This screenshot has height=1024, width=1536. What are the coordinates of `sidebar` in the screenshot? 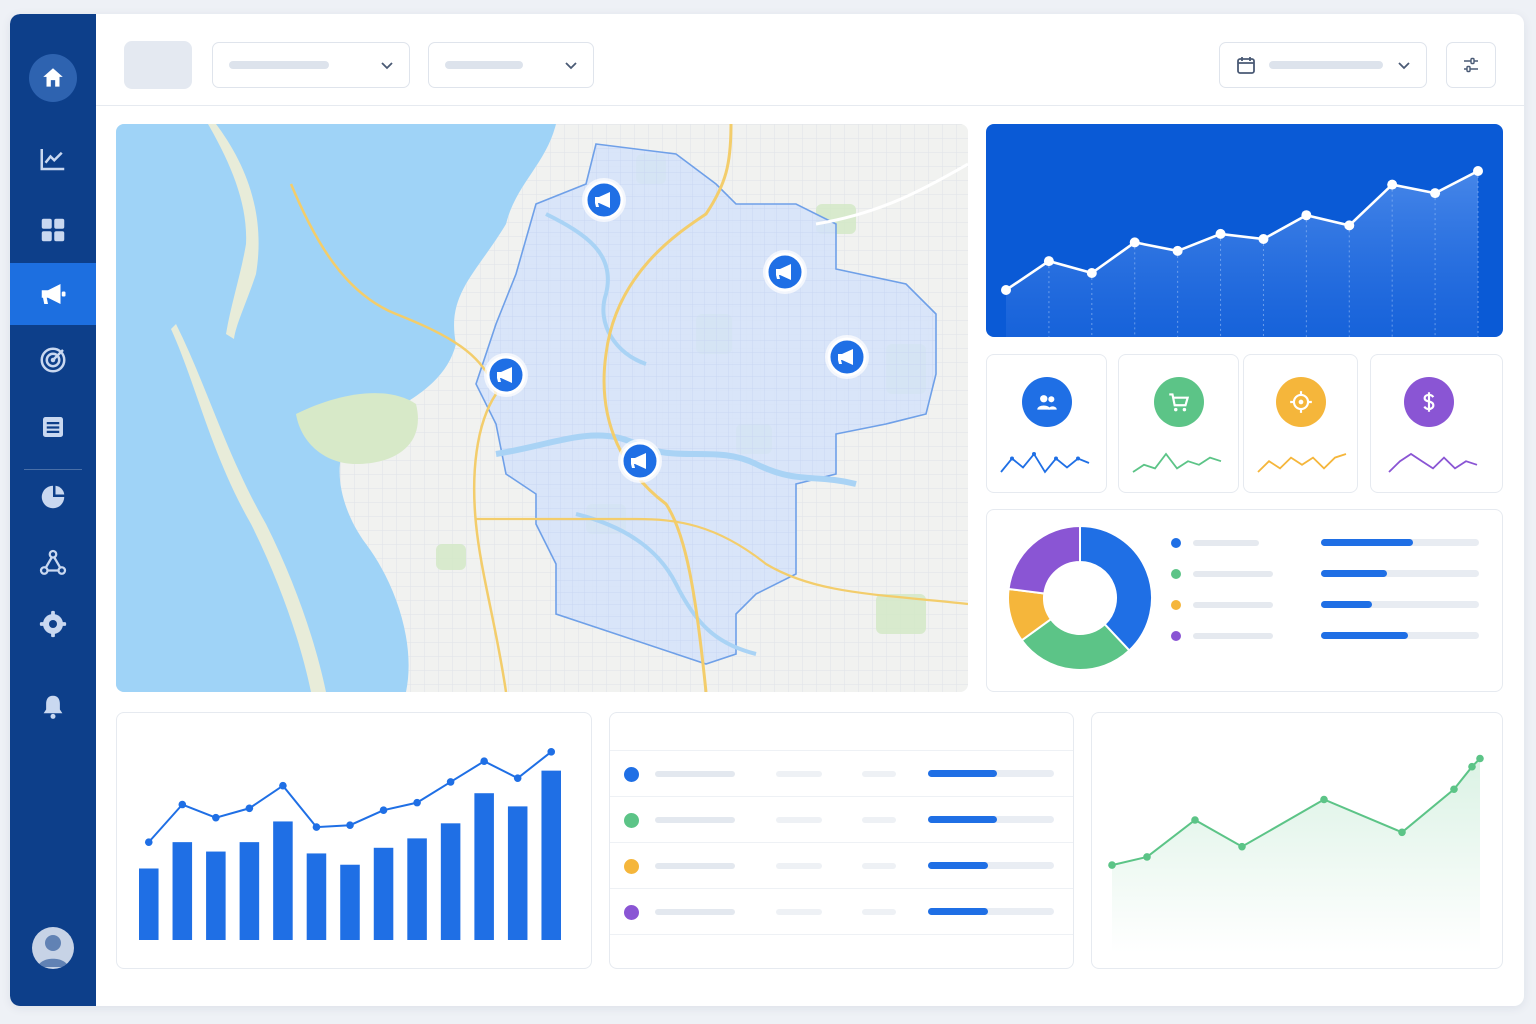 It's located at (53, 510).